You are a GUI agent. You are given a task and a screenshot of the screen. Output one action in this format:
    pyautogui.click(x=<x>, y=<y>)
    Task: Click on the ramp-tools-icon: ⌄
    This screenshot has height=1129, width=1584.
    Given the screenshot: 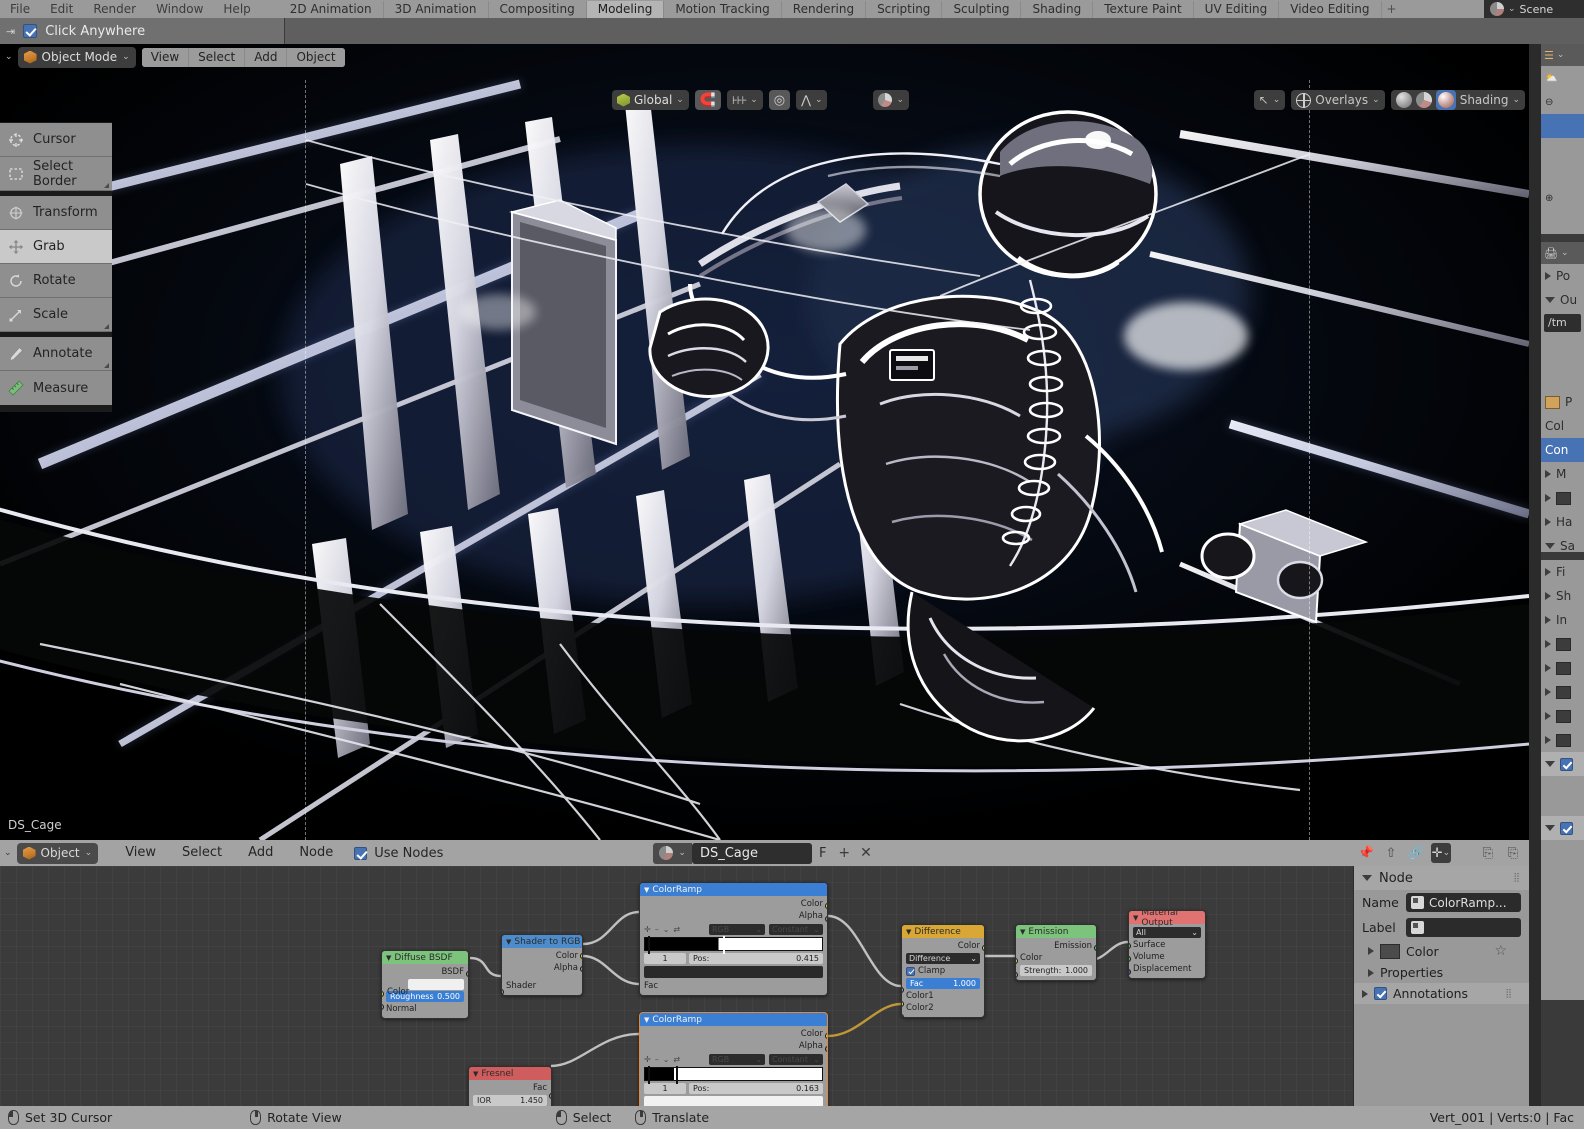 What is the action you would take?
    pyautogui.click(x=666, y=1059)
    